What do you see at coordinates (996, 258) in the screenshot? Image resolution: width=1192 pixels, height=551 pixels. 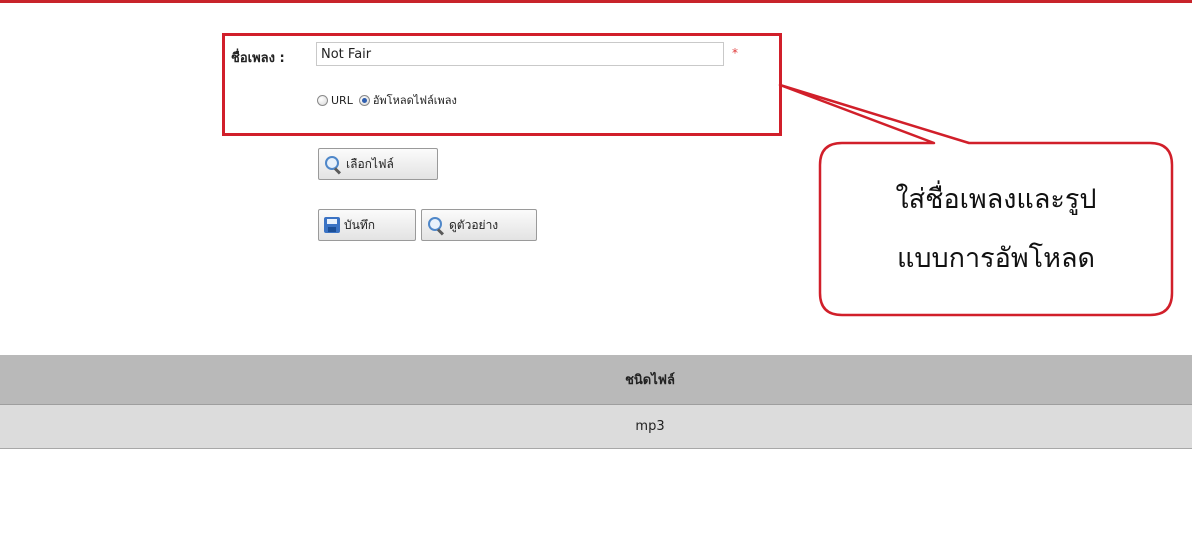 I see `callout-text-line2: แบบการอัพโหลด` at bounding box center [996, 258].